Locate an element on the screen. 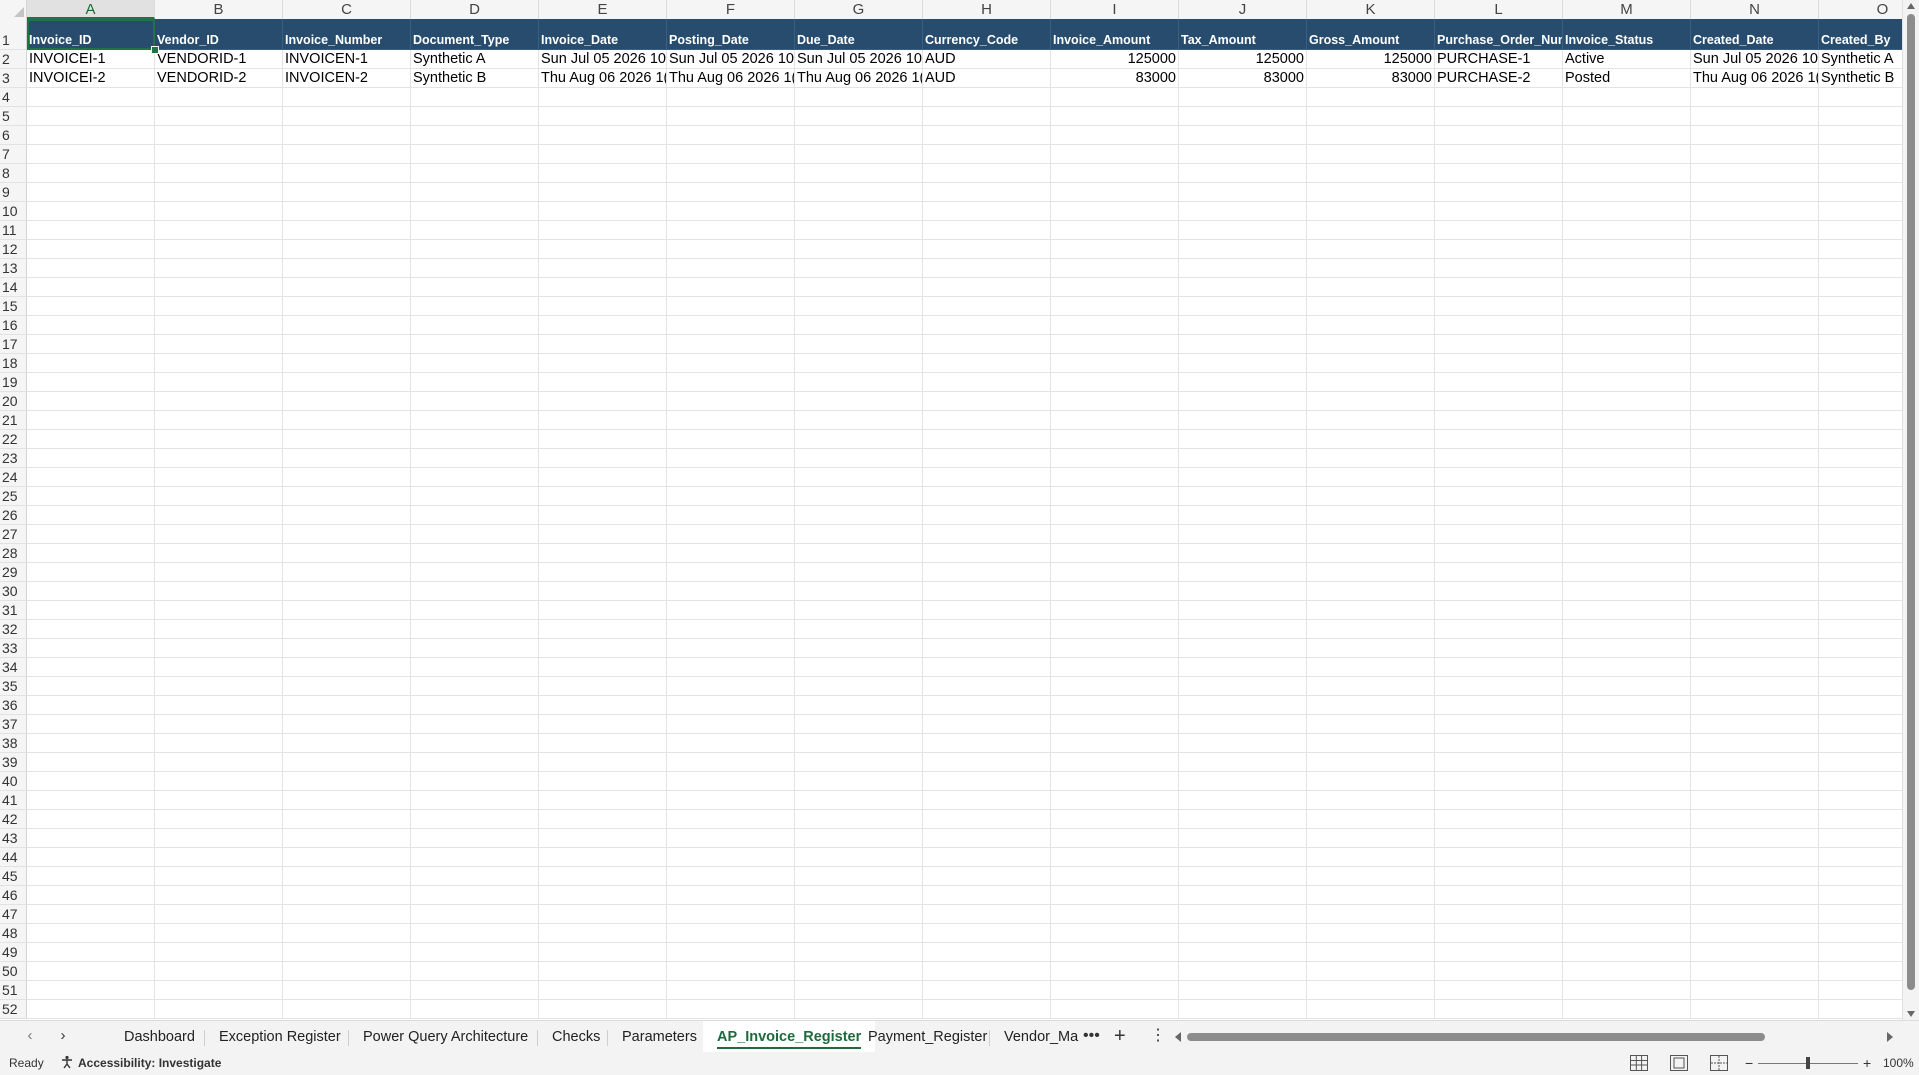 The image size is (1919, 1075). row-header-23: 23 is located at coordinates (13, 458).